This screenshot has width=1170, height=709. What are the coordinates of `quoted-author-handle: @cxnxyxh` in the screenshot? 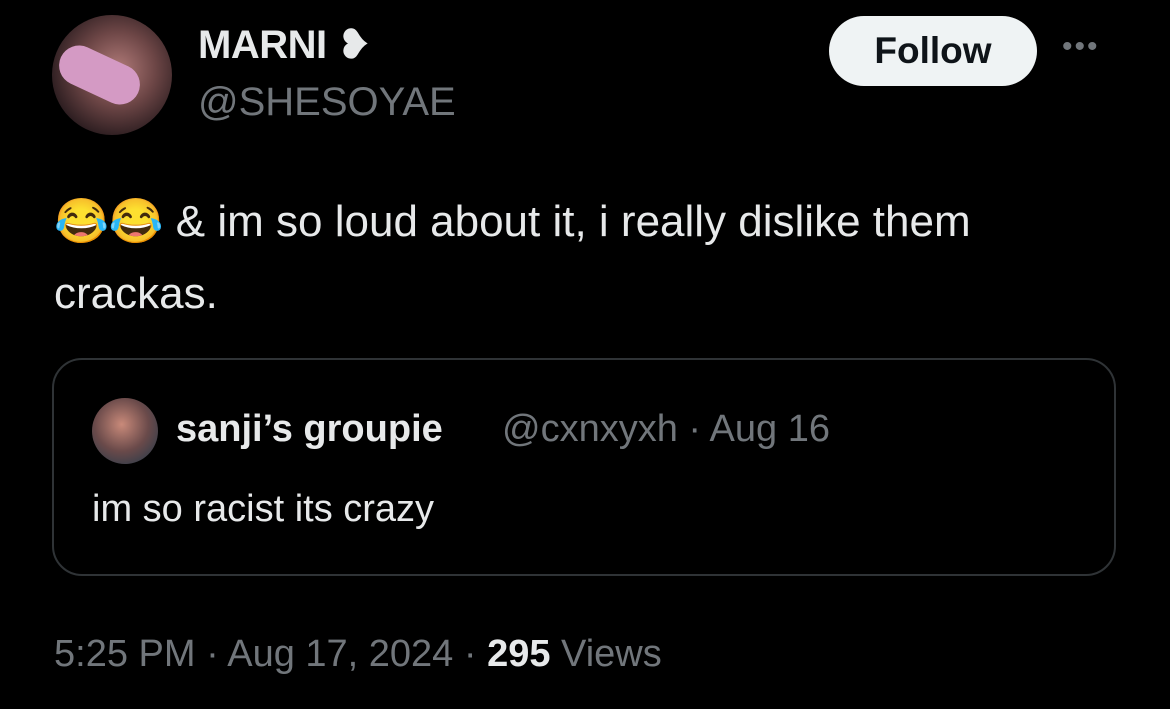 It's located at (590, 429).